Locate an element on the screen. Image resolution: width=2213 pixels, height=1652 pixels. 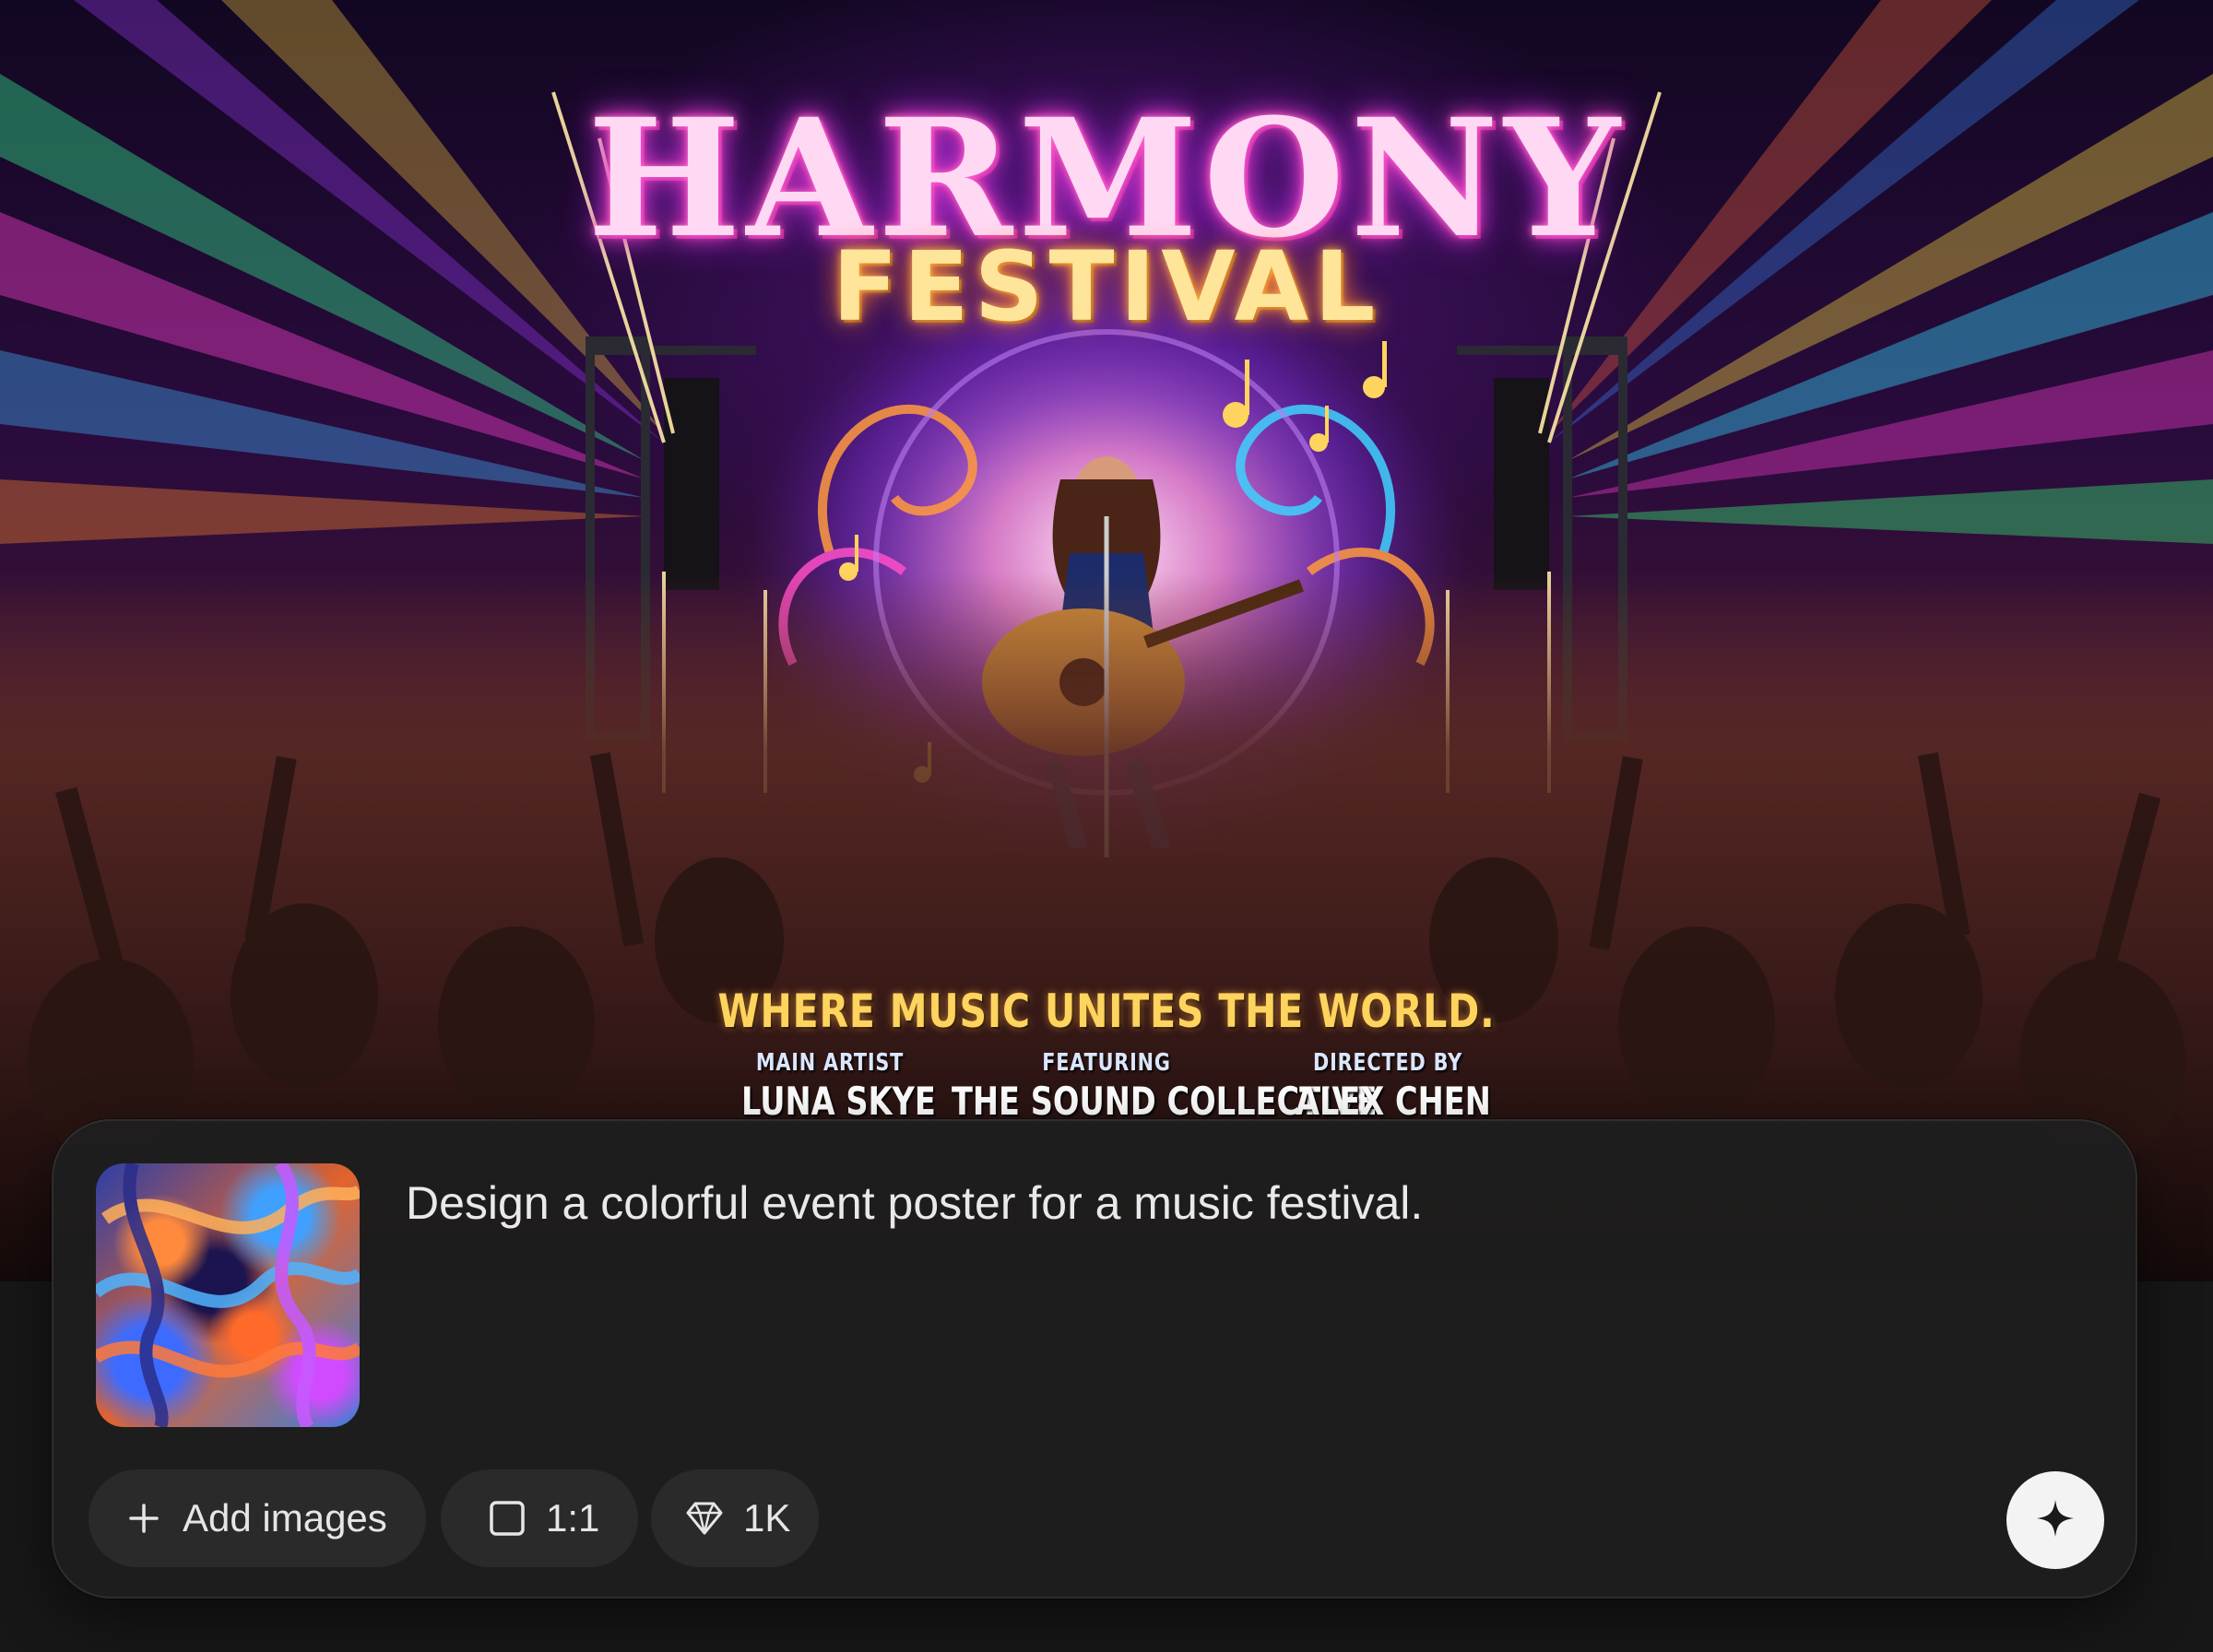
aspect-ratio-button: 1:1 is located at coordinates (539, 1518).